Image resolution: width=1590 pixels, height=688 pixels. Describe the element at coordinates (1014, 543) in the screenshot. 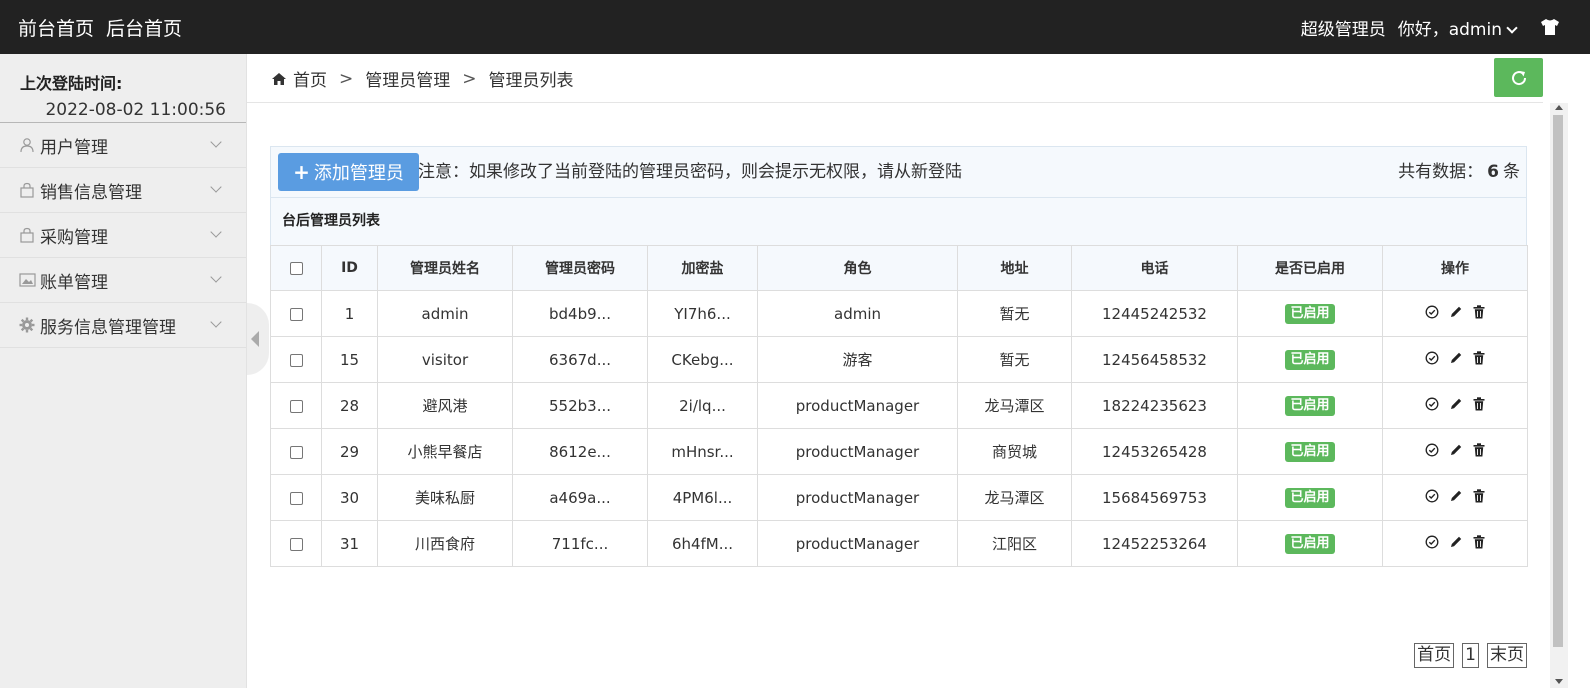

I see `cell-address: 江阳区` at that location.